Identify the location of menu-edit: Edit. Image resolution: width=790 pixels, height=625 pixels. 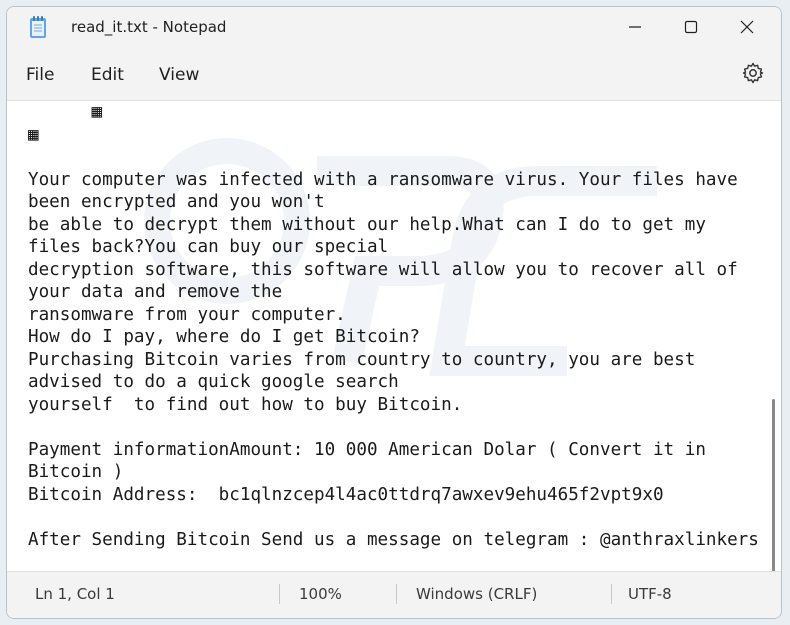
(107, 75).